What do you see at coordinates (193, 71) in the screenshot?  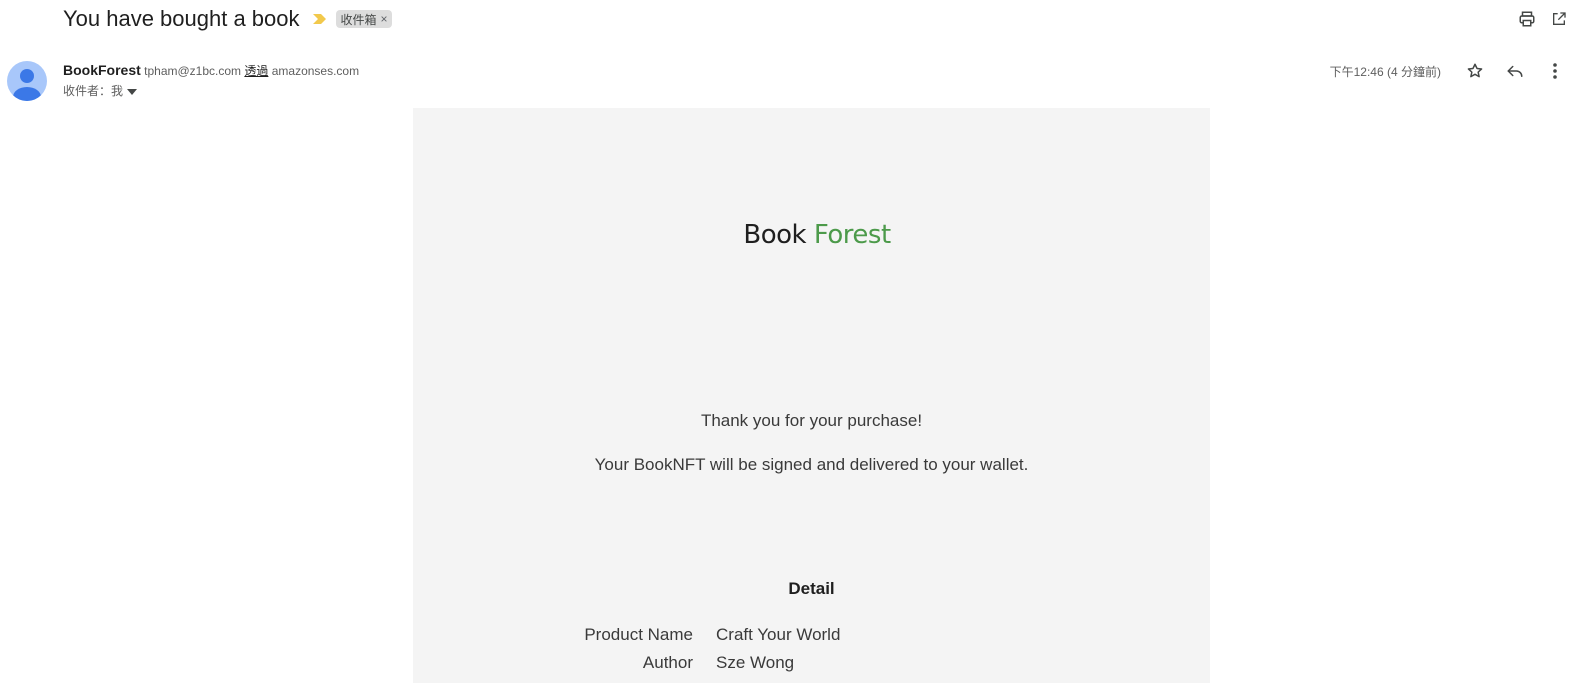 I see `sender-email: tpham@z1bc.com` at bounding box center [193, 71].